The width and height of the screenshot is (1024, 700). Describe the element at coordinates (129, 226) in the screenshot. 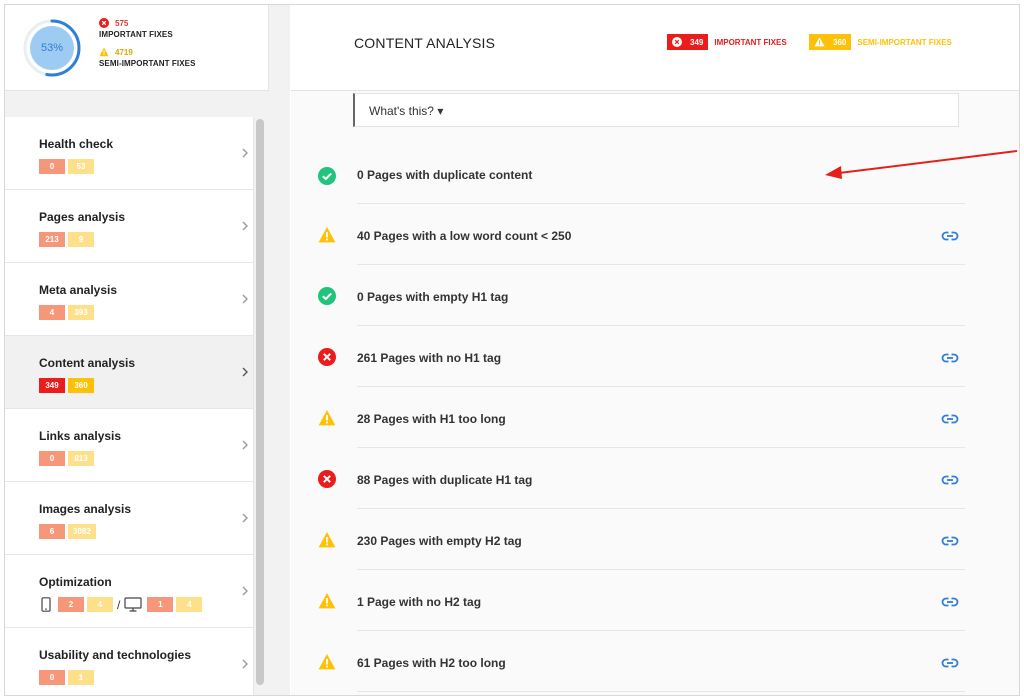

I see `sidebar-item-pages-analysis: Pages analysis 213 9` at that location.